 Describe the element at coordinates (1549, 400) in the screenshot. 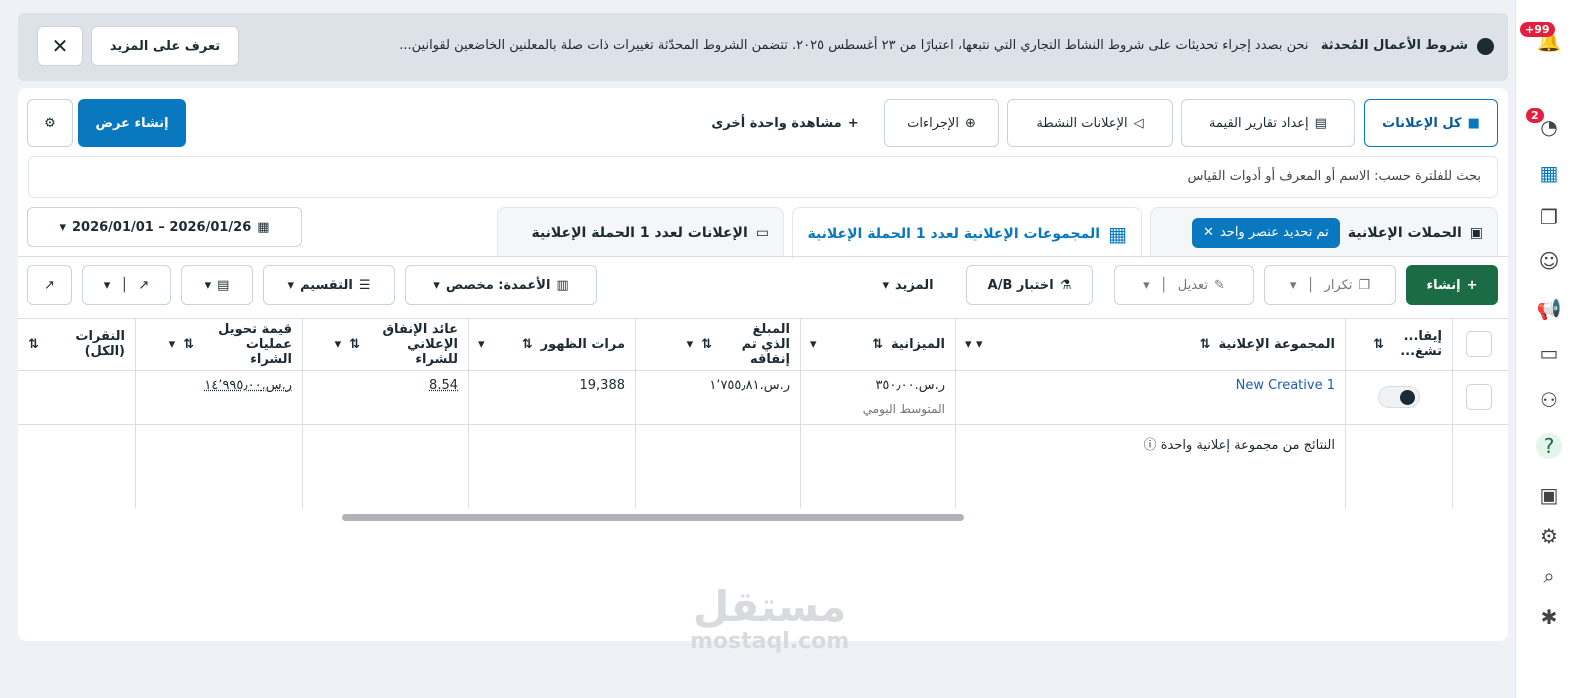

I see `business-icon: ⚇` at that location.